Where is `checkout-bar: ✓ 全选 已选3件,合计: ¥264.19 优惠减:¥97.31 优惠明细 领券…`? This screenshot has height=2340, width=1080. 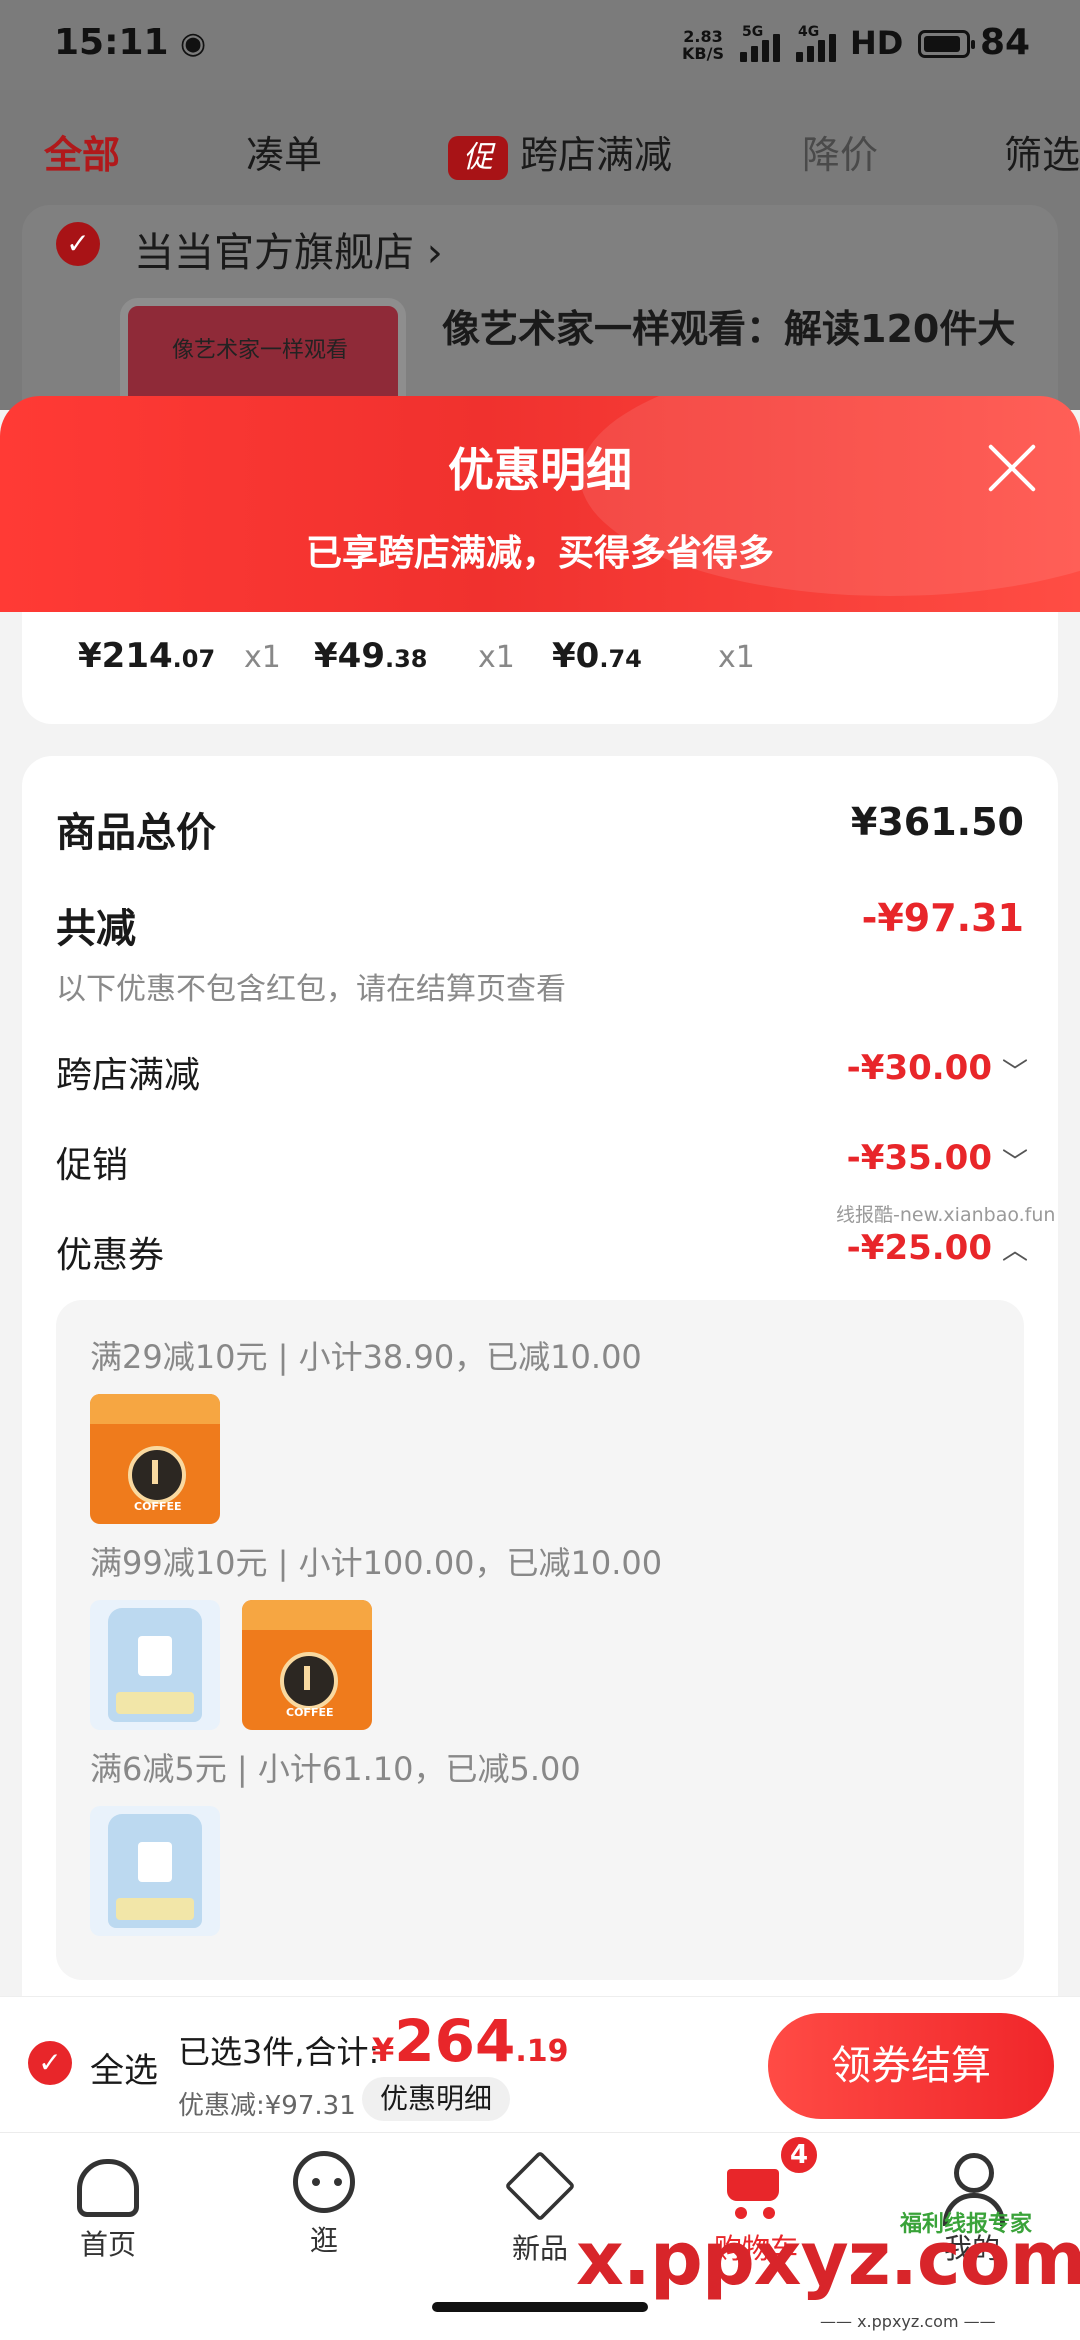 checkout-bar: ✓ 全选 已选3件,合计: ¥264.19 优惠减:¥97.31 优惠明细 领券… is located at coordinates (540, 2064).